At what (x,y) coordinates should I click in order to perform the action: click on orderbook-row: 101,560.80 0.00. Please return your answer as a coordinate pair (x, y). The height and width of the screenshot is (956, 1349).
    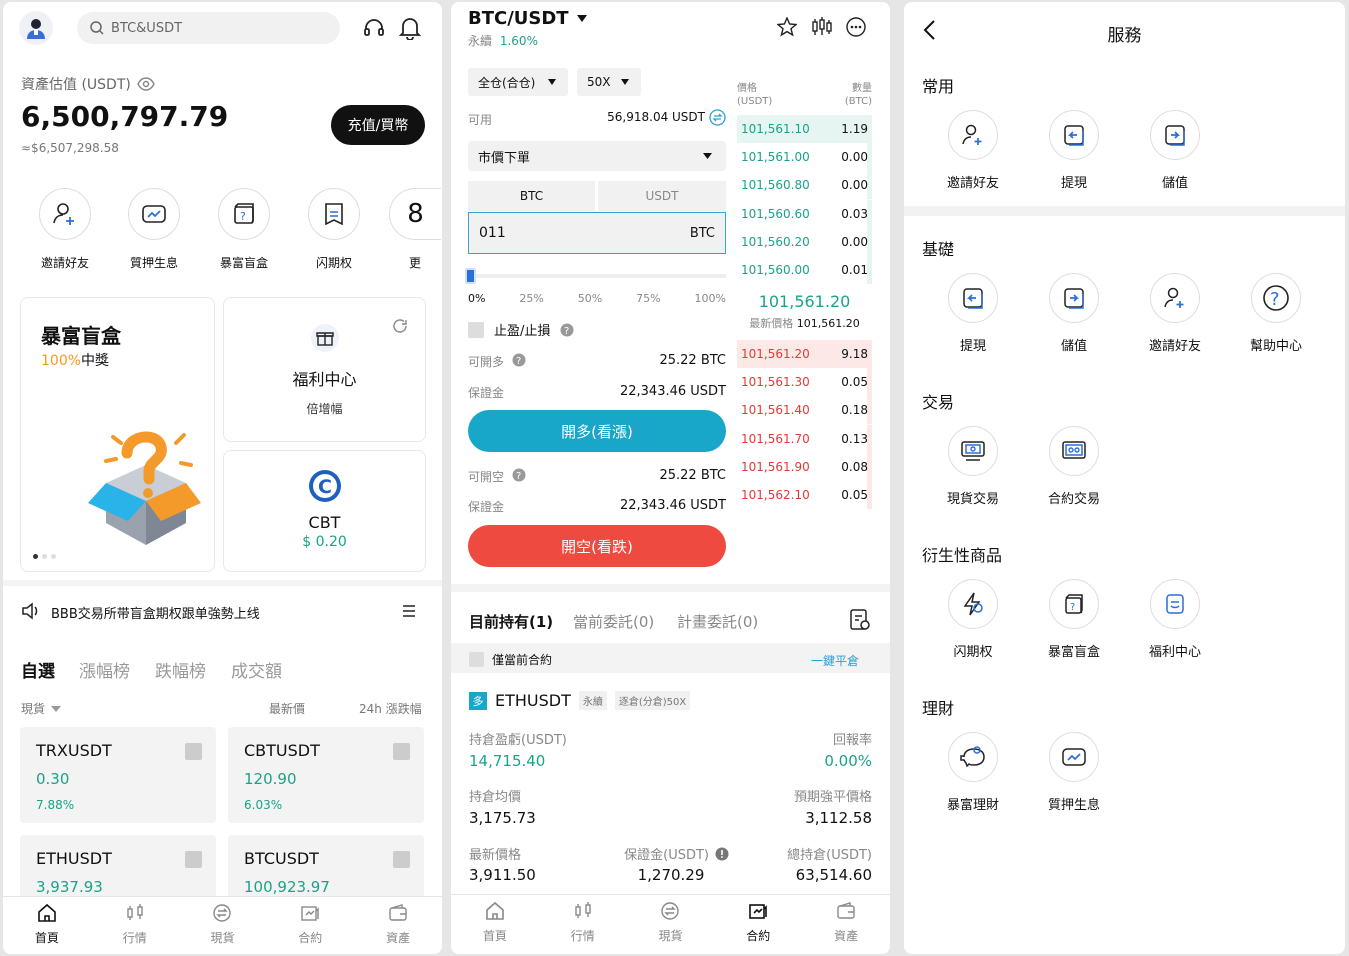
    Looking at the image, I should click on (804, 185).